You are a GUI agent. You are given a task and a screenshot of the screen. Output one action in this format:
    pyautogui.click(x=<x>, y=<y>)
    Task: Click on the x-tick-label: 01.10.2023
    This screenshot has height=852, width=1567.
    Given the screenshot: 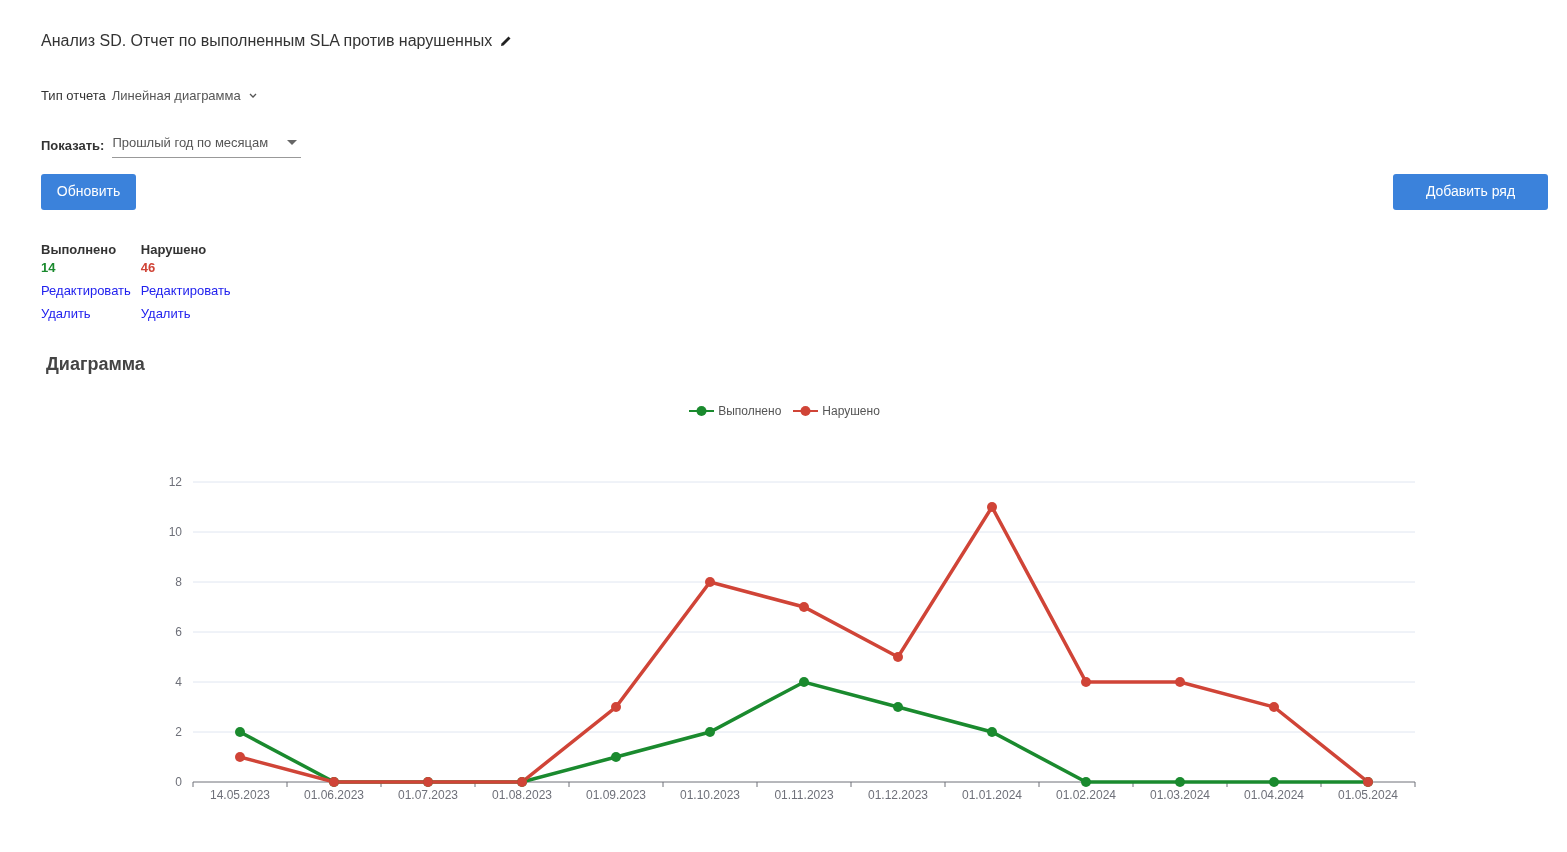 What is the action you would take?
    pyautogui.click(x=710, y=794)
    